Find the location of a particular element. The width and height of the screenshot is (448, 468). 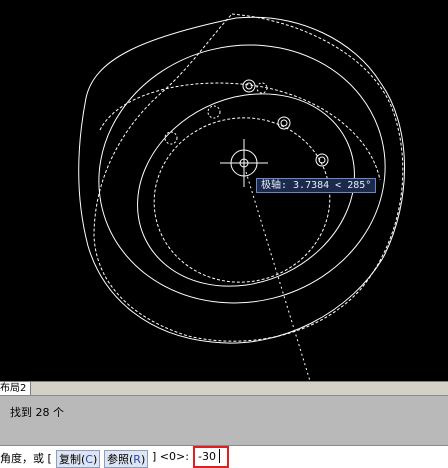

command-history: 找到 28 个 is located at coordinates (224, 420).